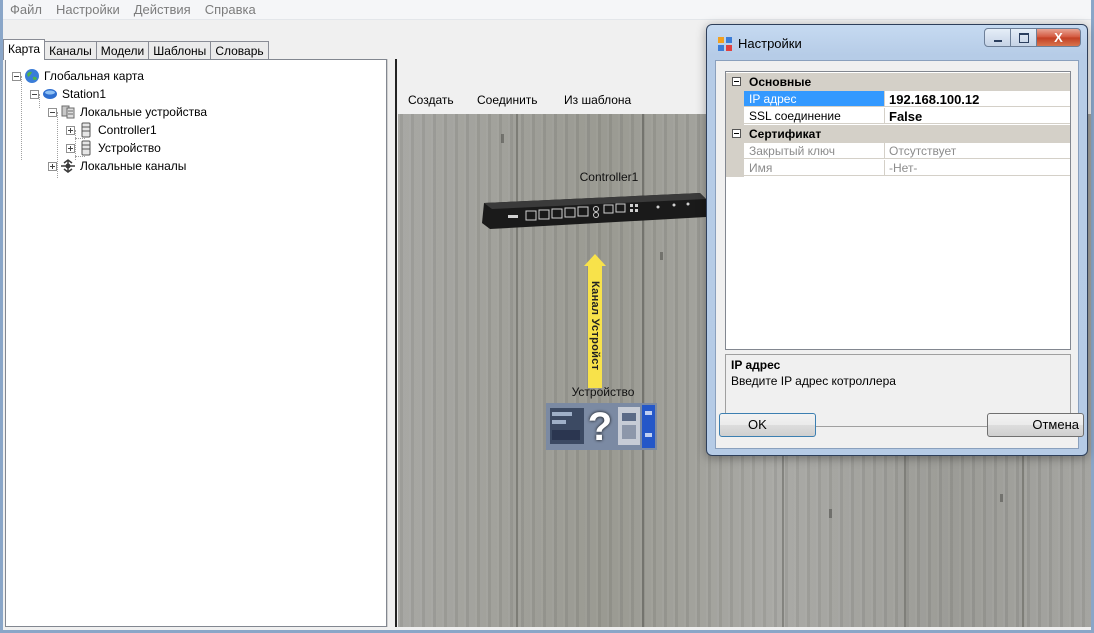 Image resolution: width=1094 pixels, height=633 pixels. What do you see at coordinates (977, 168) in the screenshot?
I see `certificate-name-value: -Нет-` at bounding box center [977, 168].